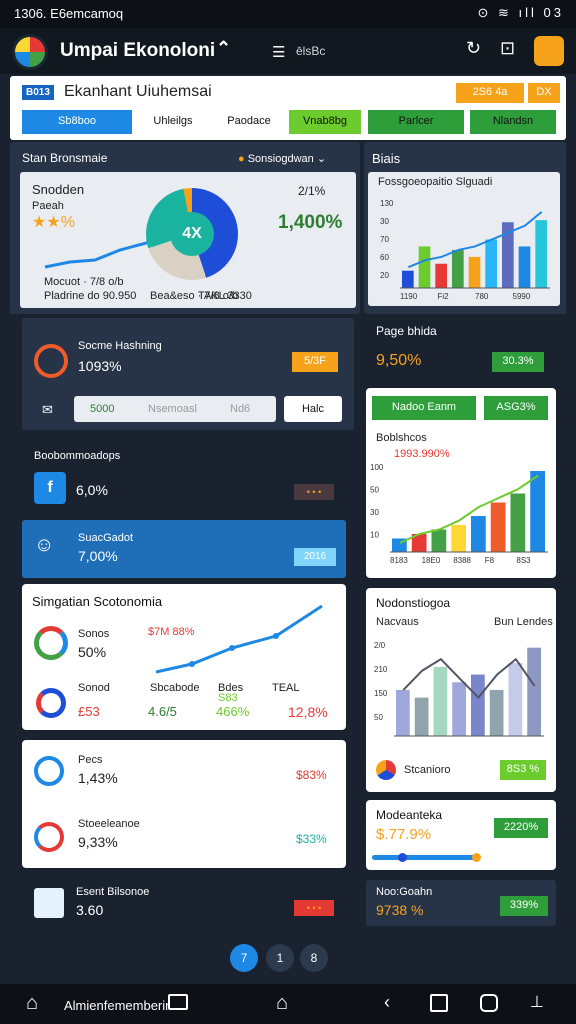 The image size is (576, 1024). I want to click on x-tick: 1190, so click(409, 296).